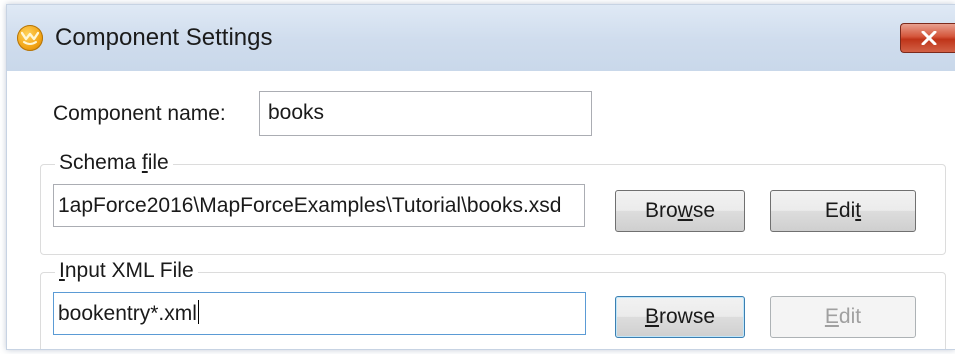 This screenshot has width=955, height=354. I want to click on close-button, so click(927, 38).